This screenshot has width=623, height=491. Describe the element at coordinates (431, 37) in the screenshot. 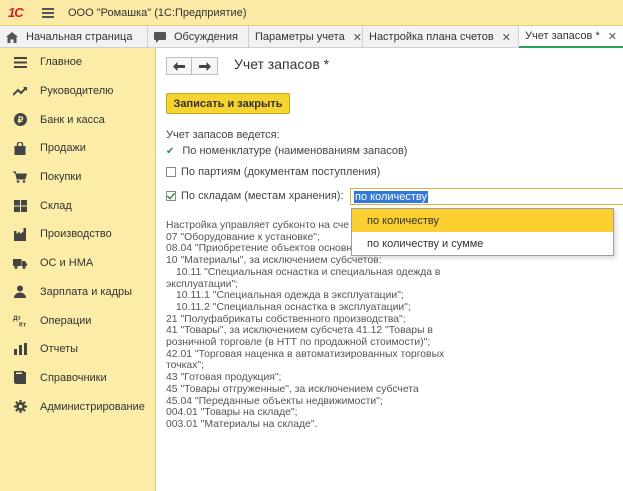

I see `tab-label: Настройка плана счетов` at that location.